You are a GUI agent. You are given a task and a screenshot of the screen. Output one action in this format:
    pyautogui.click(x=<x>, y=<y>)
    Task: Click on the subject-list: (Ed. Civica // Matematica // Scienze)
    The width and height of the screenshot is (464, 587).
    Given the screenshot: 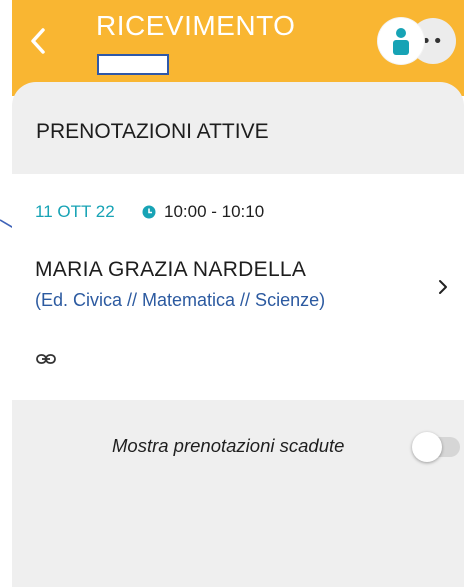 What is the action you would take?
    pyautogui.click(x=180, y=300)
    